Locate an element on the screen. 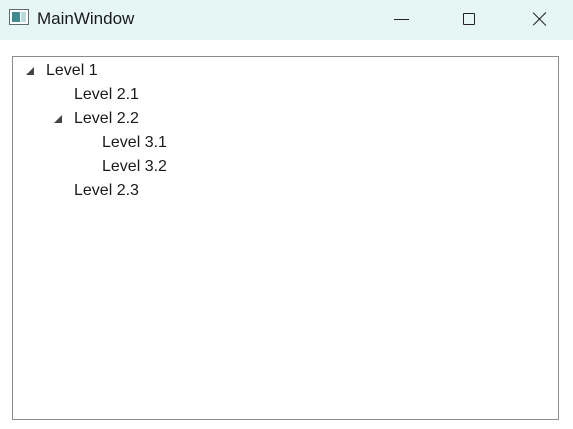 This screenshot has width=573, height=429. close-button is located at coordinates (539, 19).